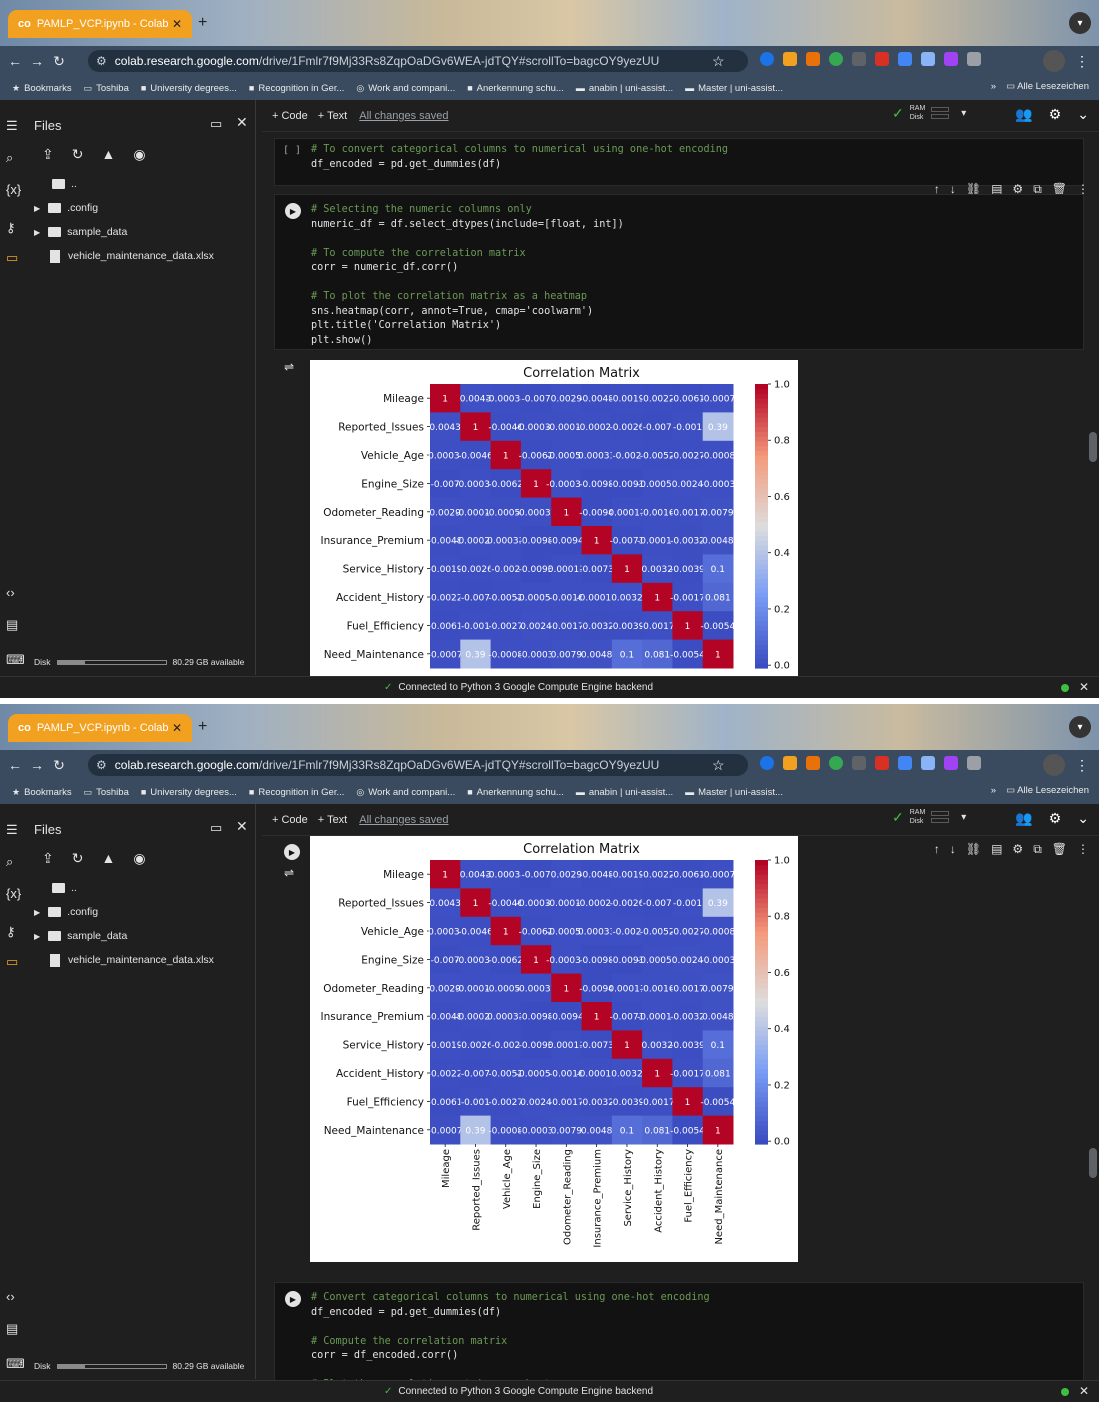 Image resolution: width=1099 pixels, height=1402 pixels. Describe the element at coordinates (177, 728) in the screenshot. I see `close-tab-icon: ✕` at that location.